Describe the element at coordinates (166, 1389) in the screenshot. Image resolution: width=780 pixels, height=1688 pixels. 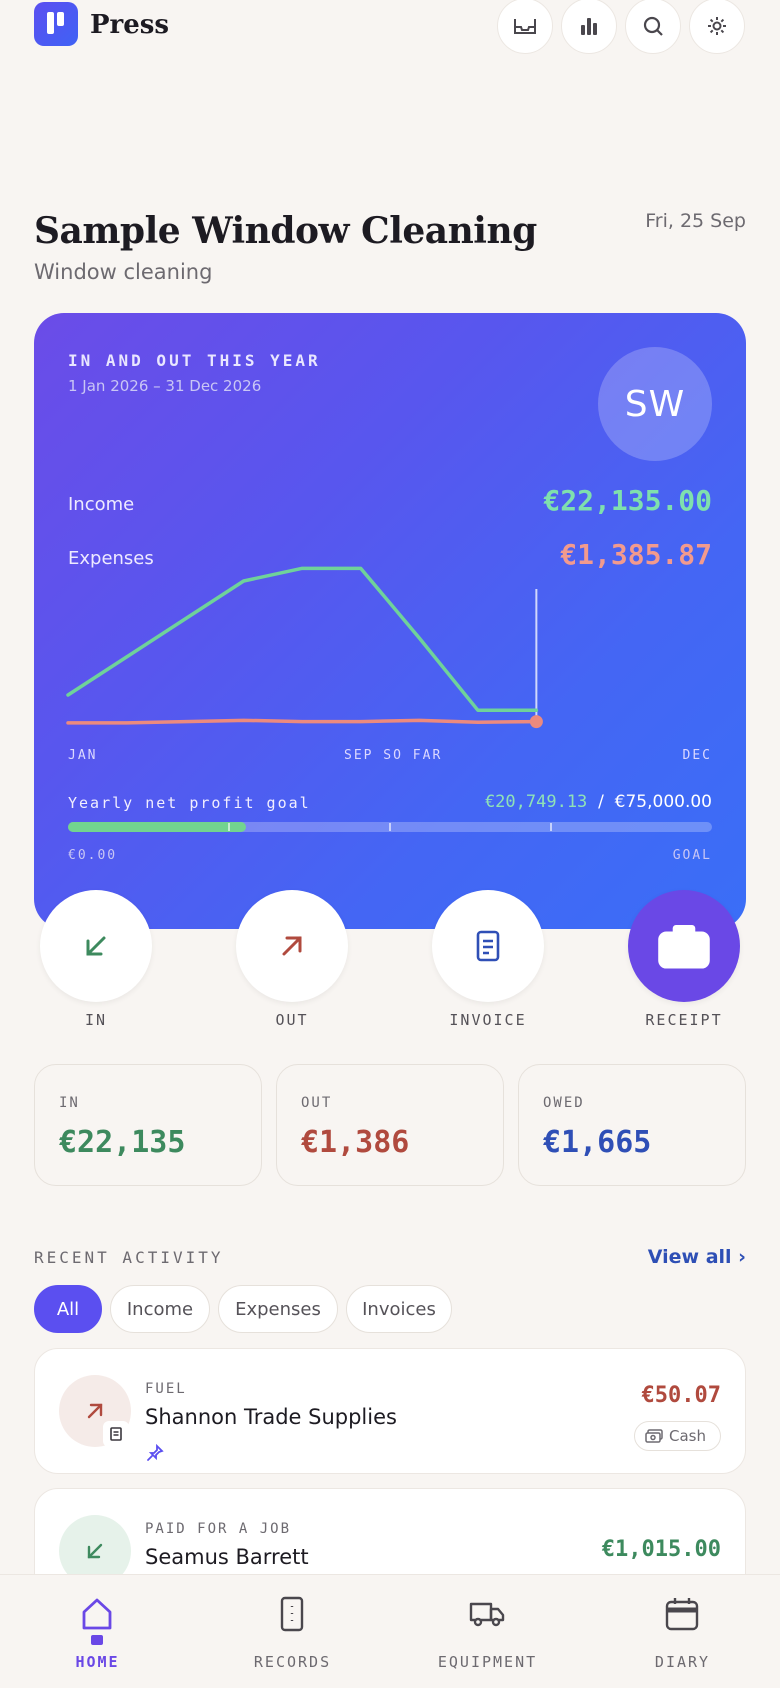
I see `activity-category: FUEL` at that location.